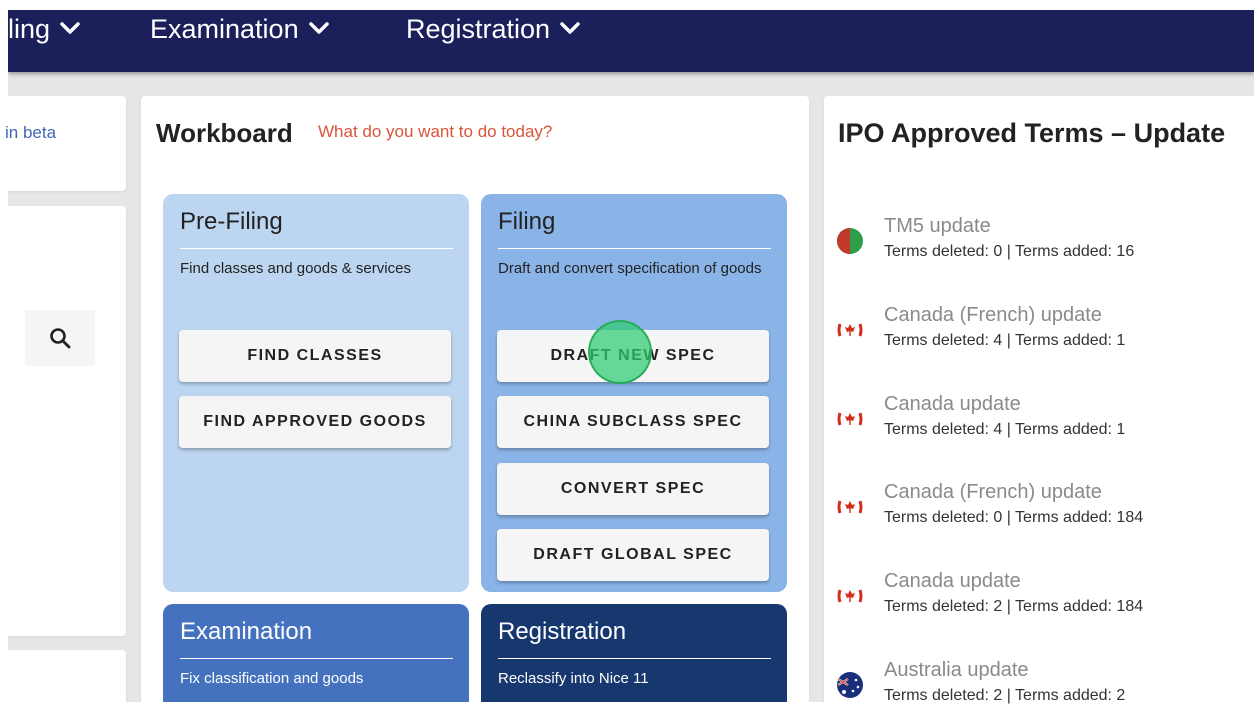 This screenshot has height=715, width=1254. I want to click on top-nav: ling Examination Registration, so click(631, 41).